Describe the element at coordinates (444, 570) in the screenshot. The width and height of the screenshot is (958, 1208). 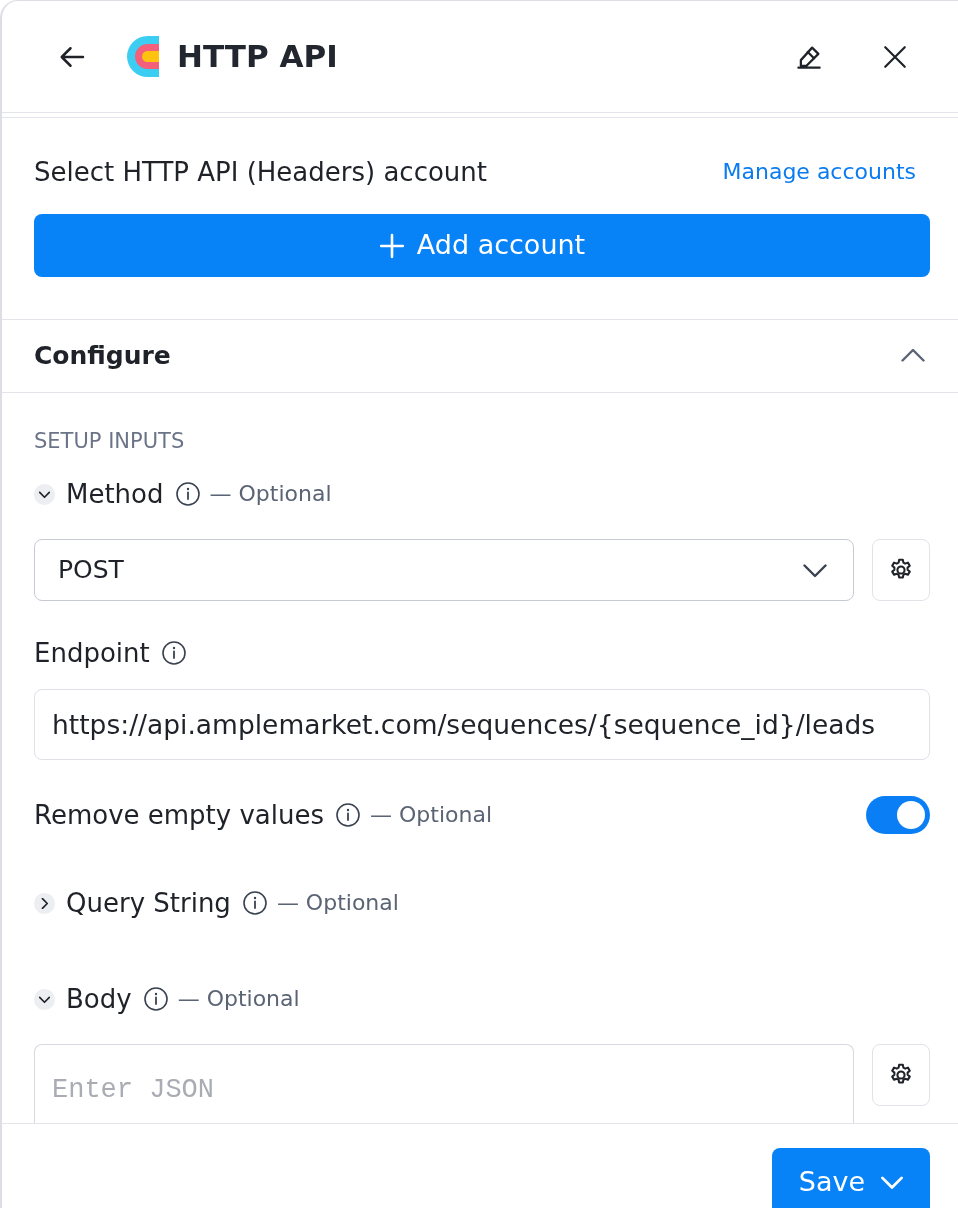
I see `method-dropdown: POST` at that location.